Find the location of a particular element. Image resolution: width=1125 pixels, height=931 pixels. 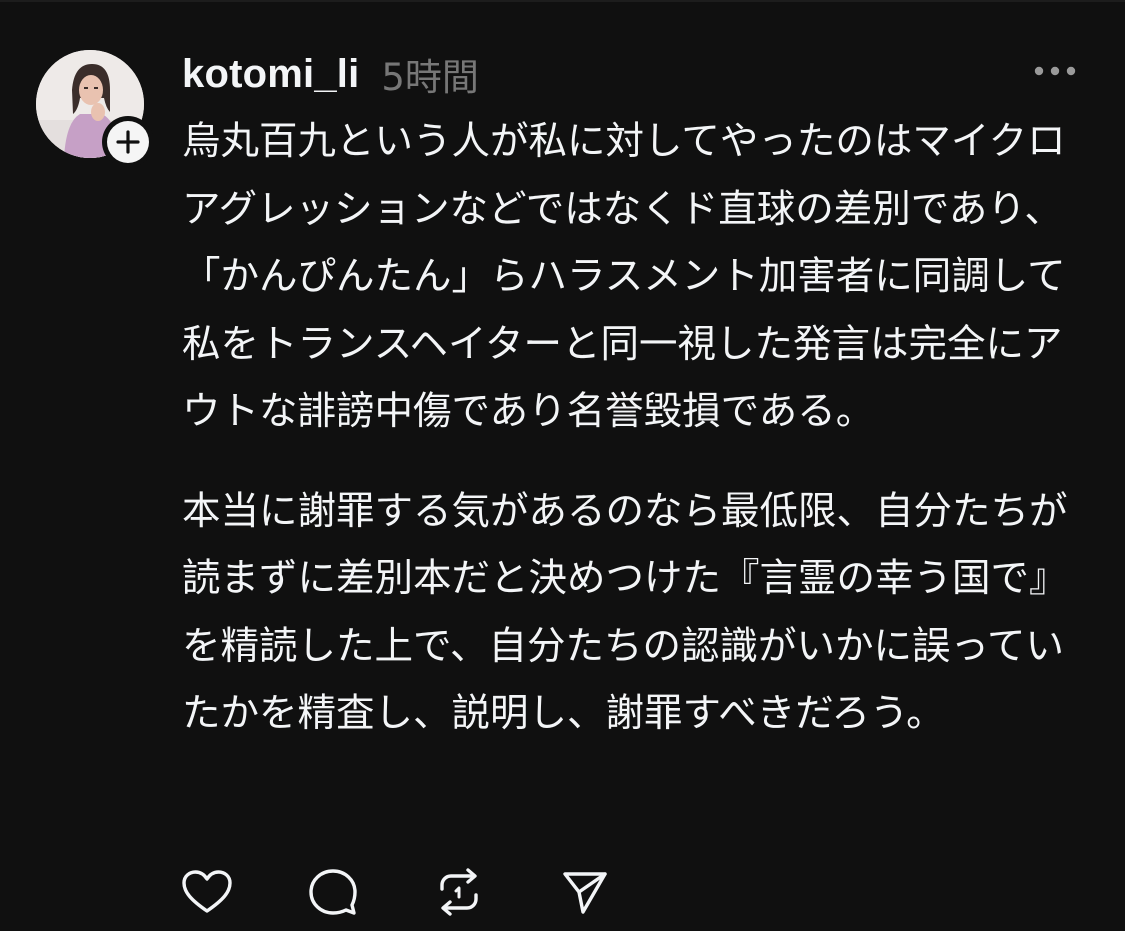

follow-button is located at coordinates (128, 142).